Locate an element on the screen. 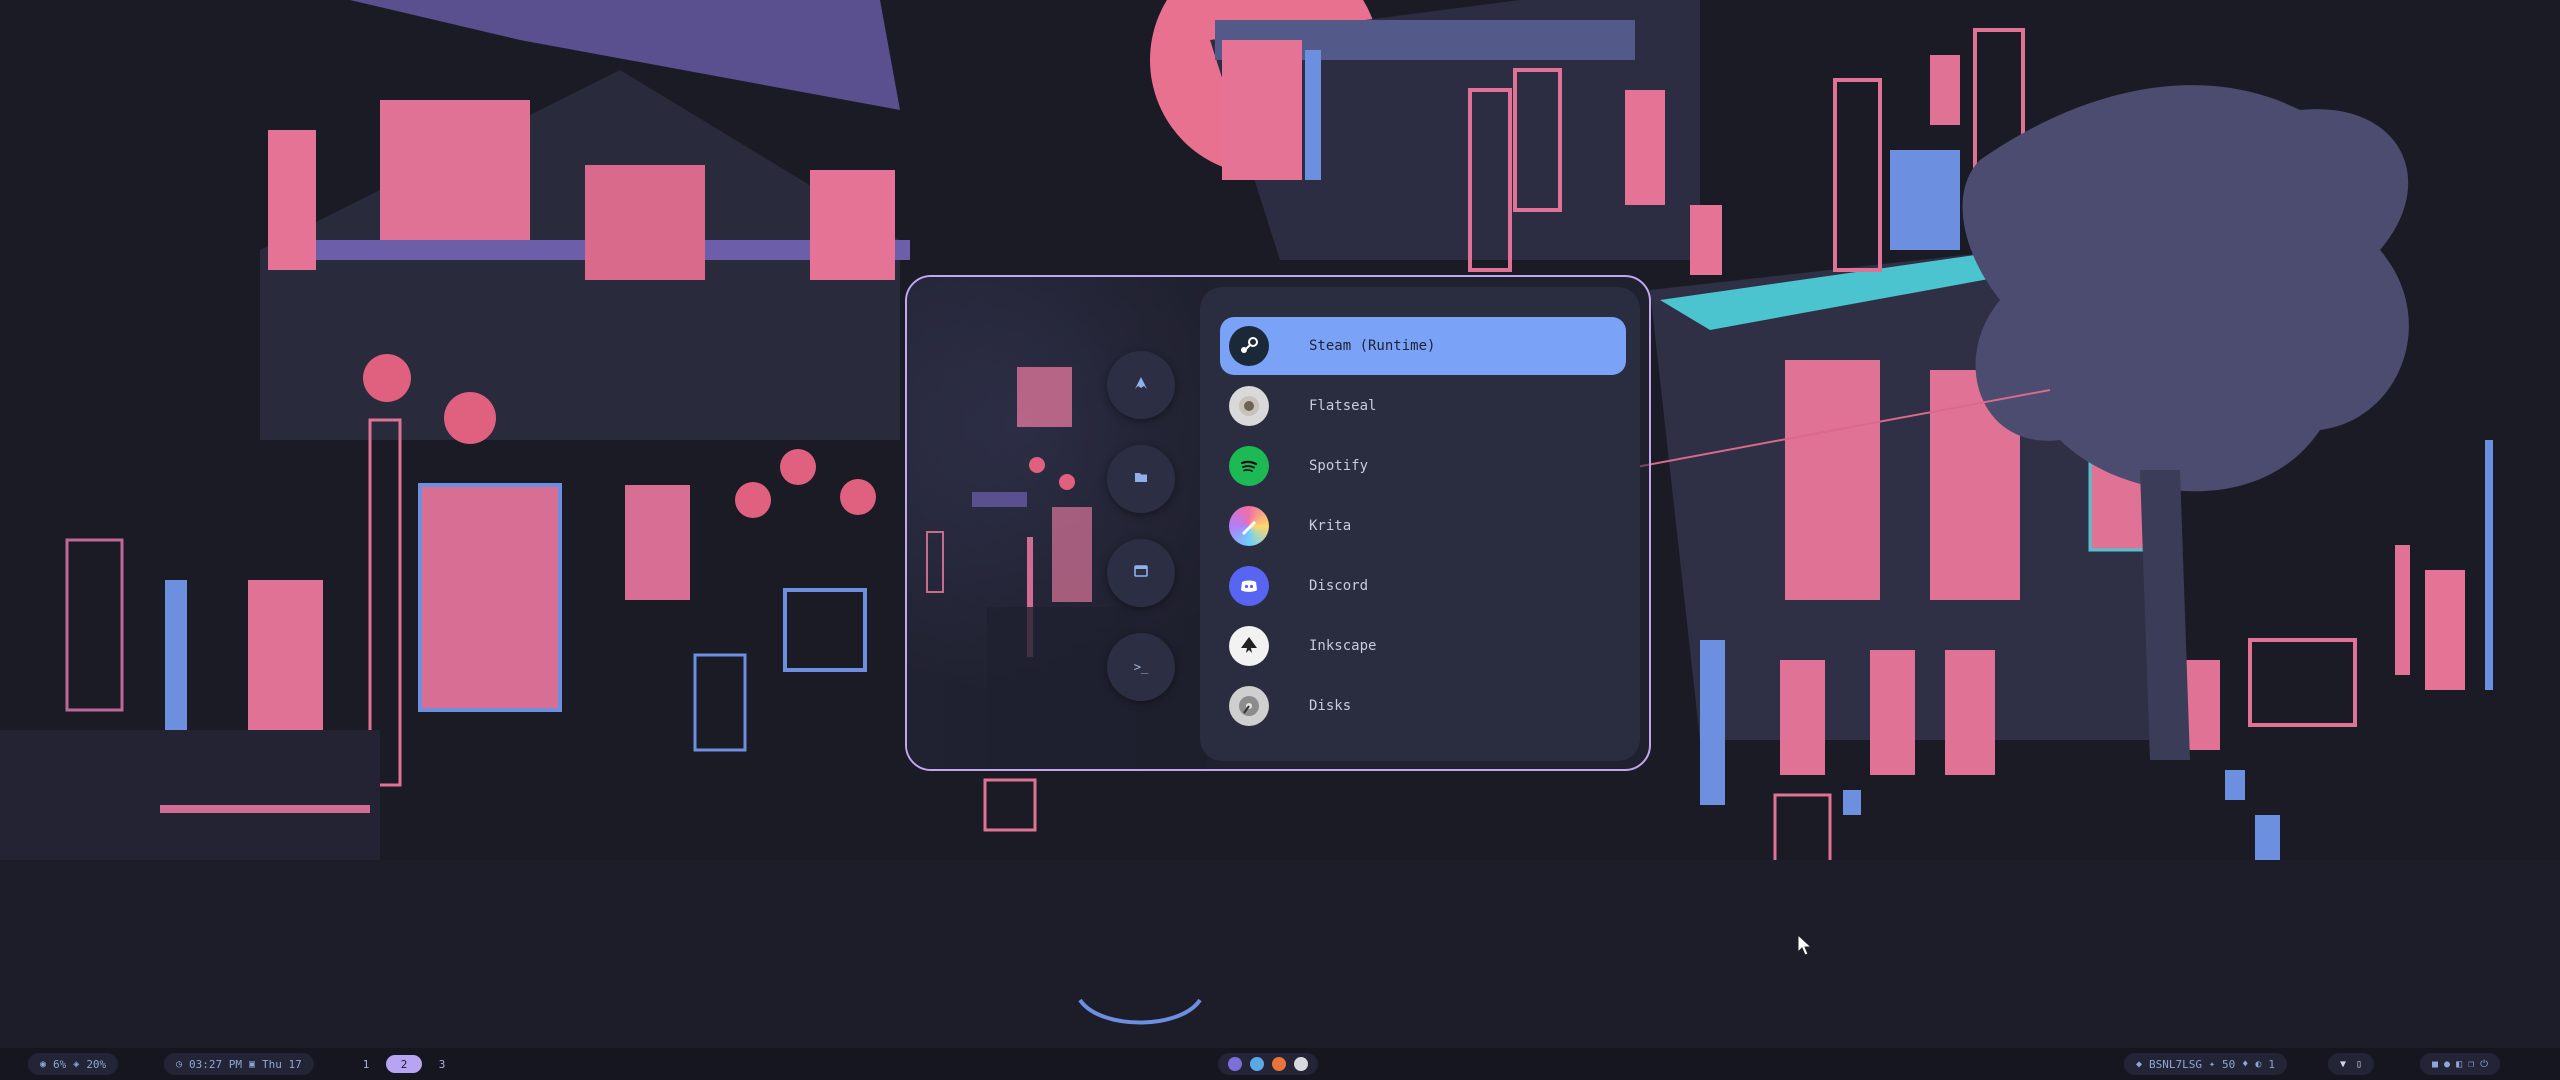 The width and height of the screenshot is (2560, 1080). workspaces: 1 2 3 is located at coordinates (407, 1064).